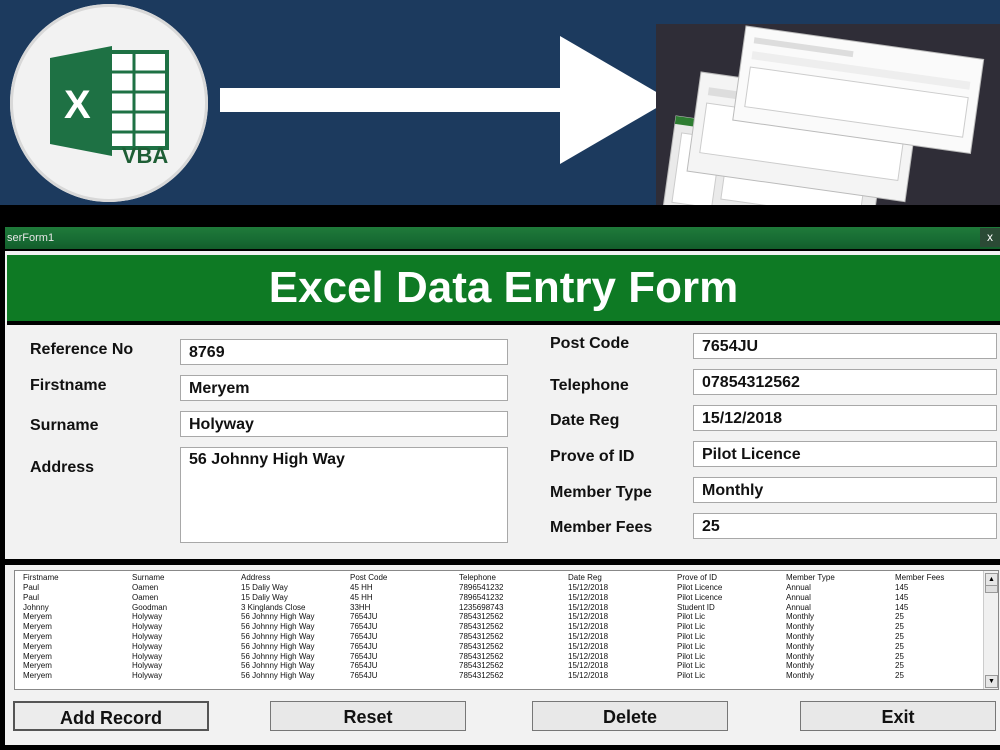 The image size is (1000, 750). Describe the element at coordinates (845, 490) in the screenshot. I see `member-type-field: Monthly` at that location.